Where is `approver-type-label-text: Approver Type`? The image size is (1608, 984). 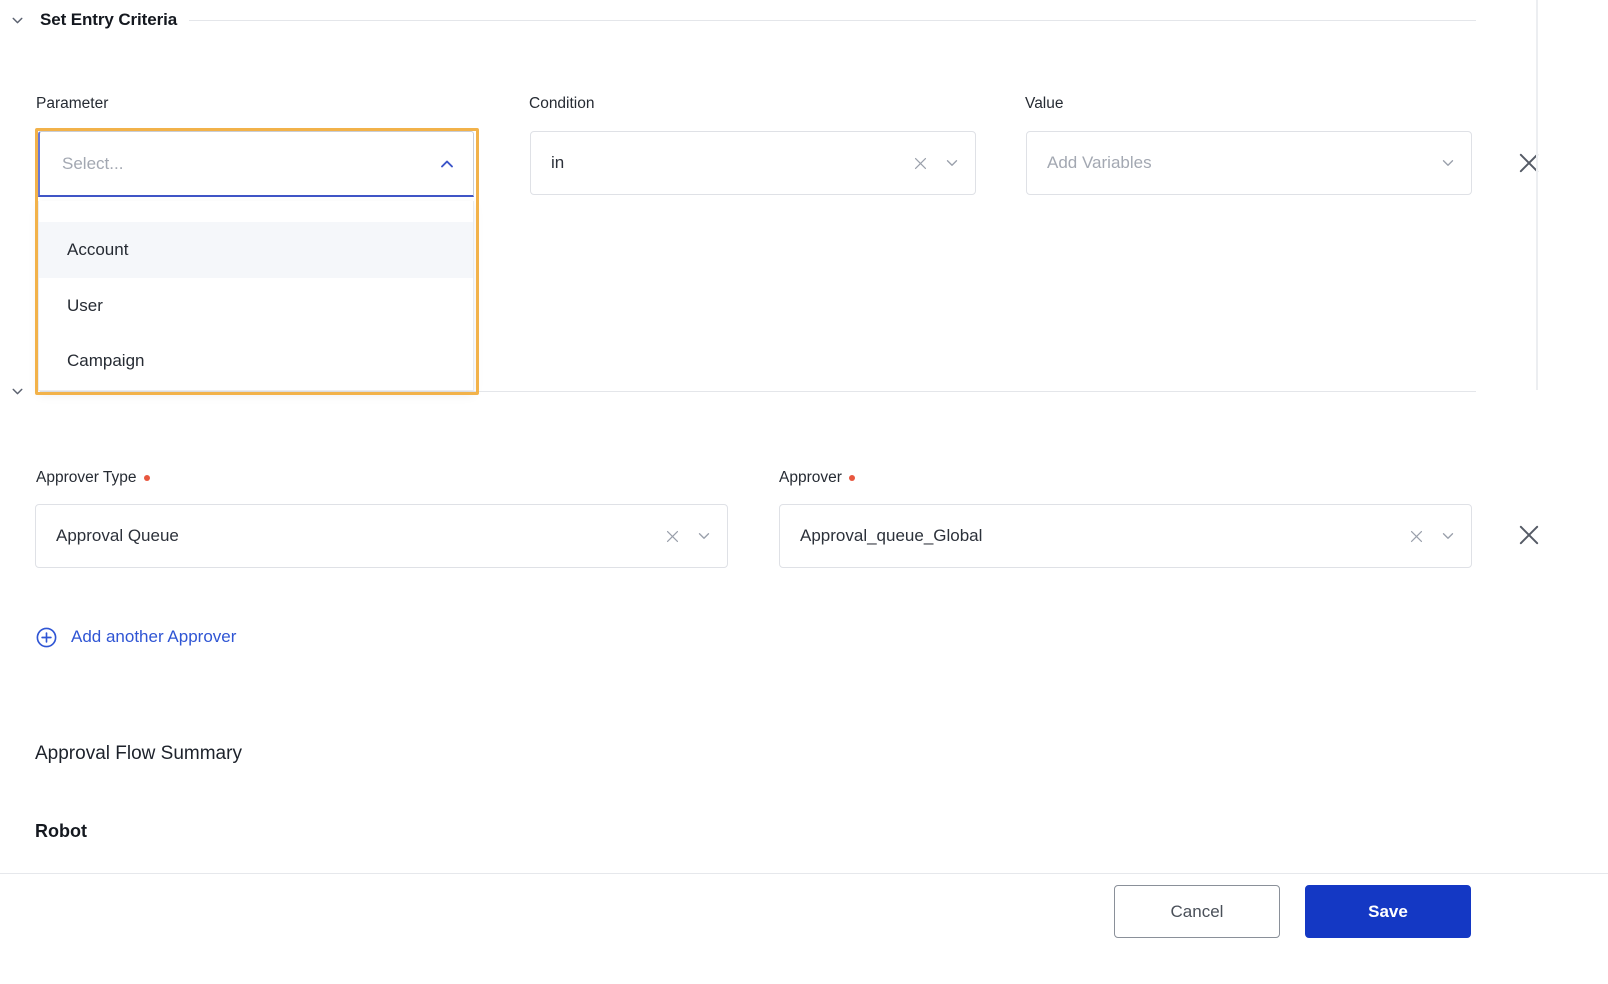
approver-type-label-text: Approver Type is located at coordinates (86, 477).